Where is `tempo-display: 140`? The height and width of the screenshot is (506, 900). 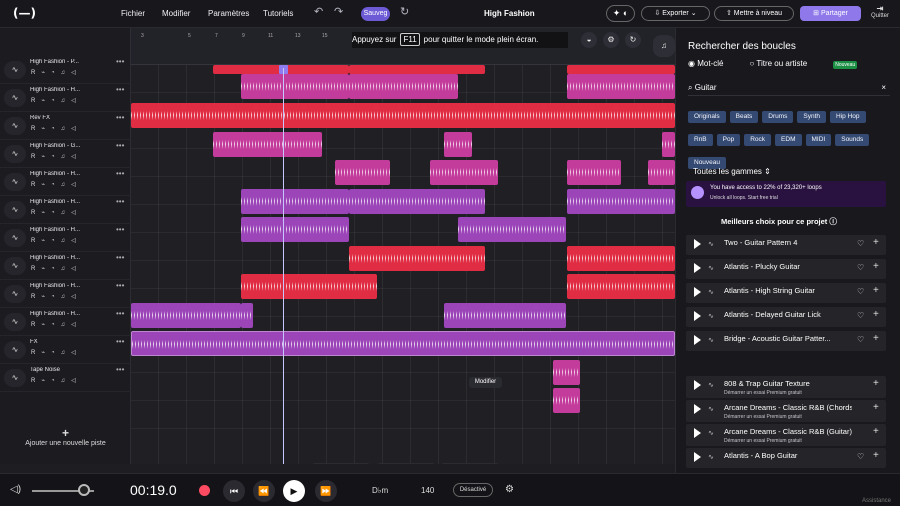
tempo-display: 140 is located at coordinates (427, 490).